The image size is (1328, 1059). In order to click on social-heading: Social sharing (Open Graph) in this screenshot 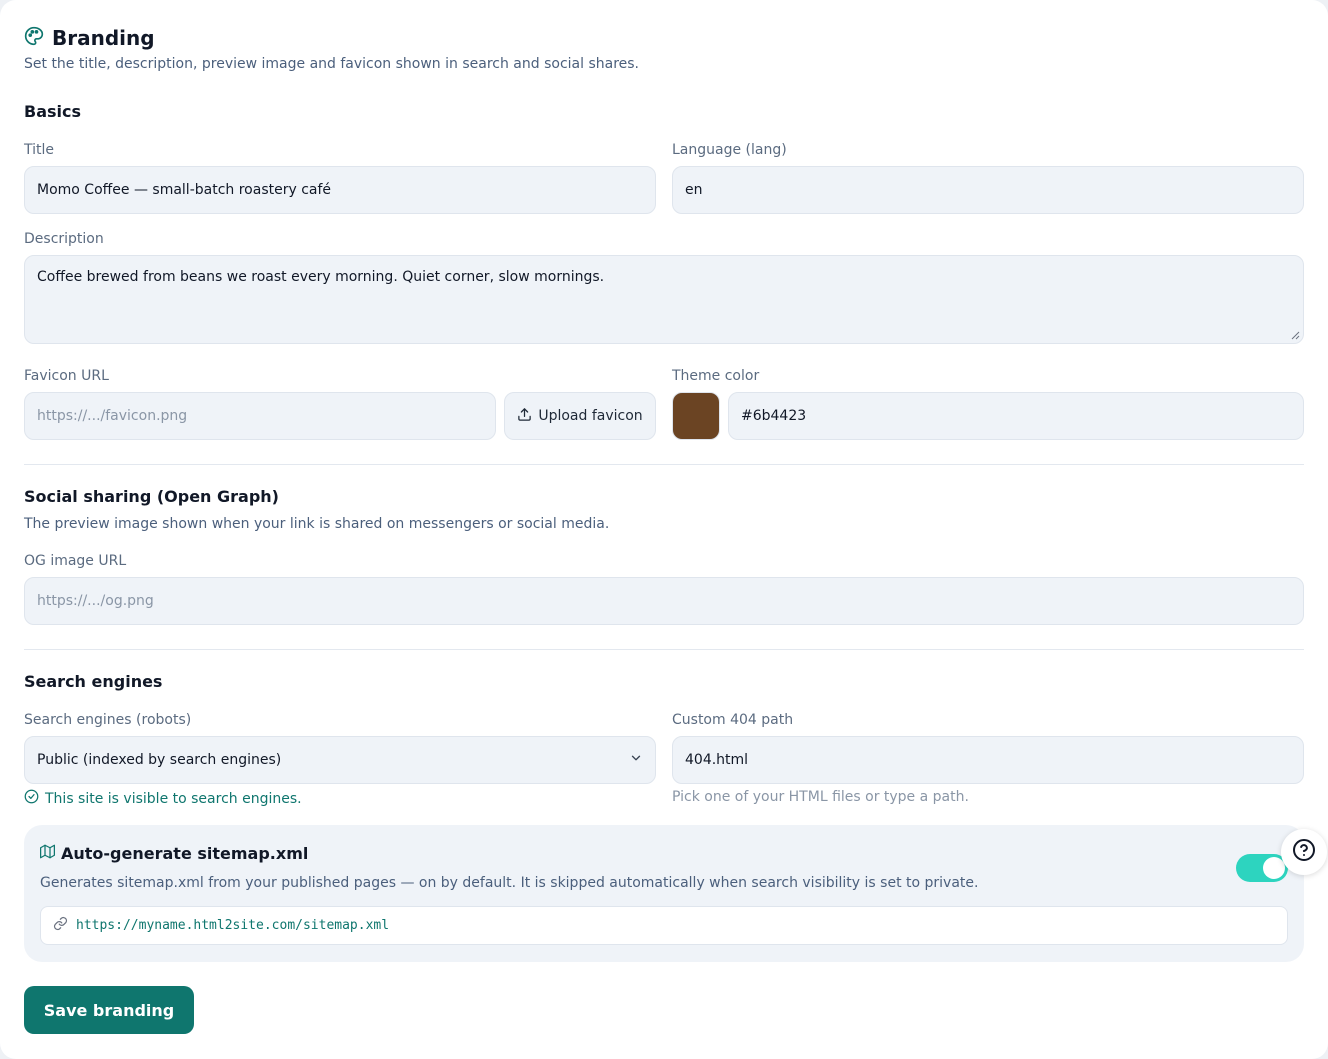, I will do `click(151, 496)`.